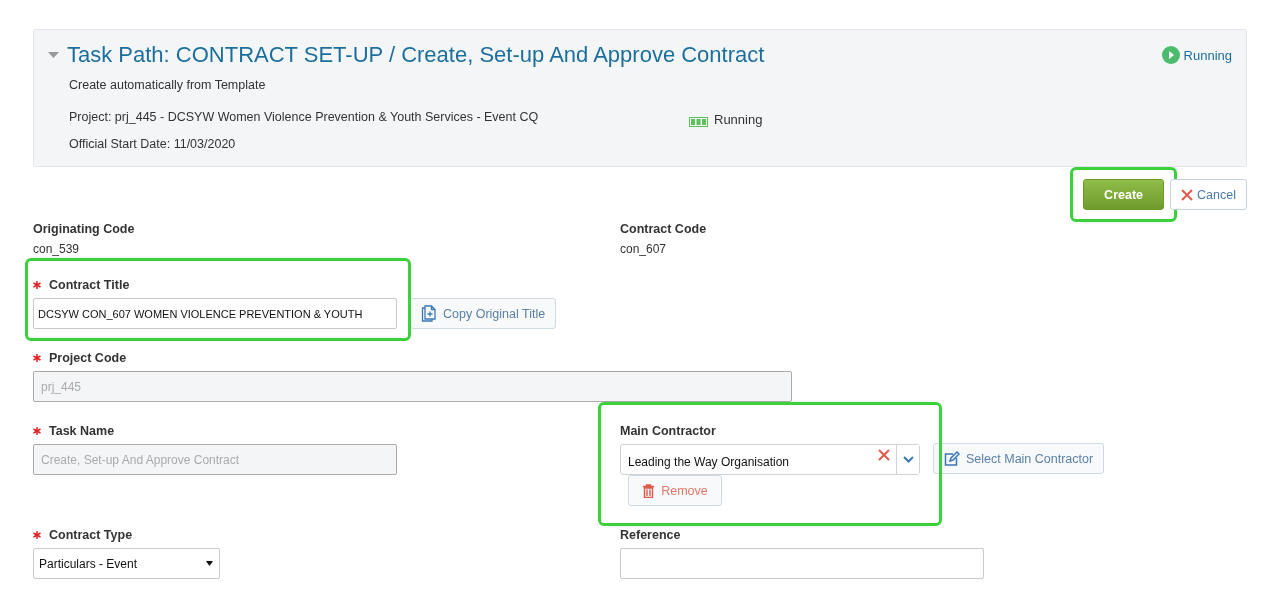 The image size is (1280, 615). I want to click on select-contractor-button: Select Main Contractor, so click(1019, 458).